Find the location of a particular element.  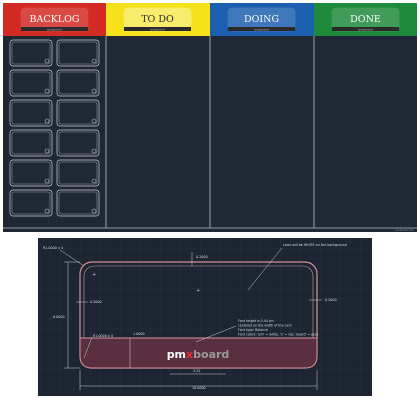

dim-band-height: 1.0000 is located at coordinates (139, 334).